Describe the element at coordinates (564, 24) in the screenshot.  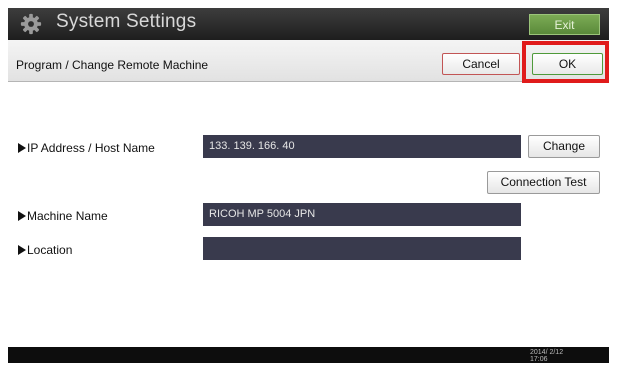
I see `exit-button: Exit` at that location.